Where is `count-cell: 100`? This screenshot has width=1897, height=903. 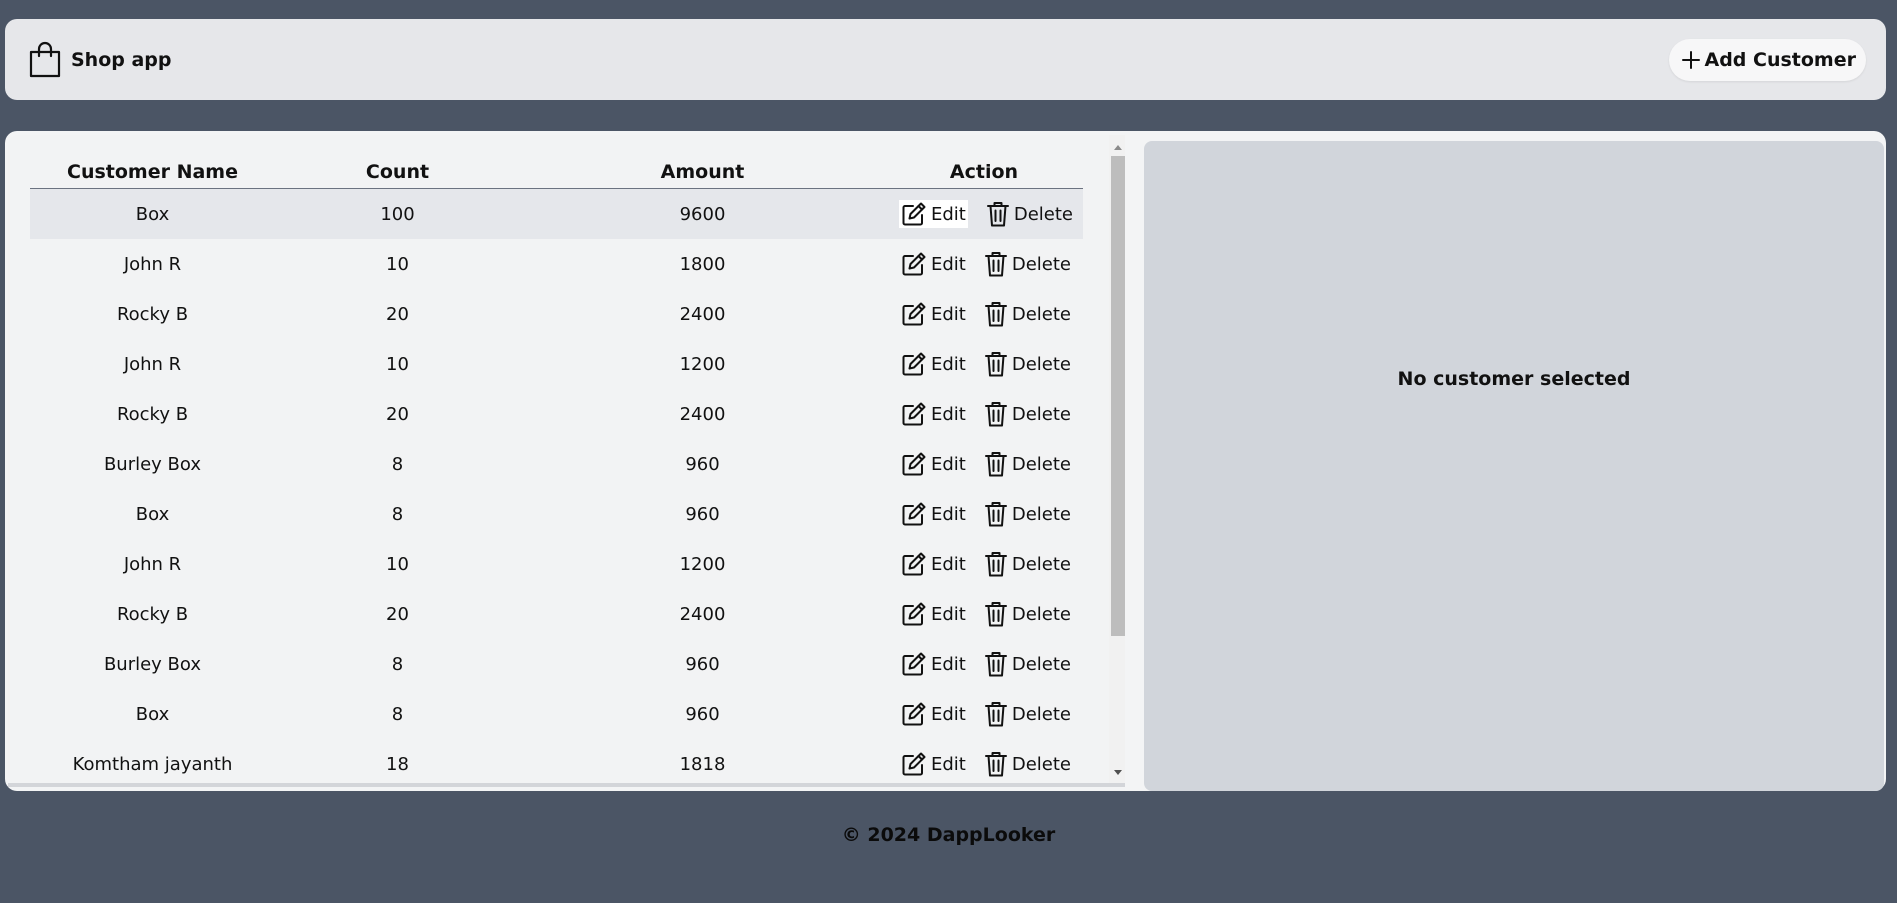 count-cell: 100 is located at coordinates (397, 214).